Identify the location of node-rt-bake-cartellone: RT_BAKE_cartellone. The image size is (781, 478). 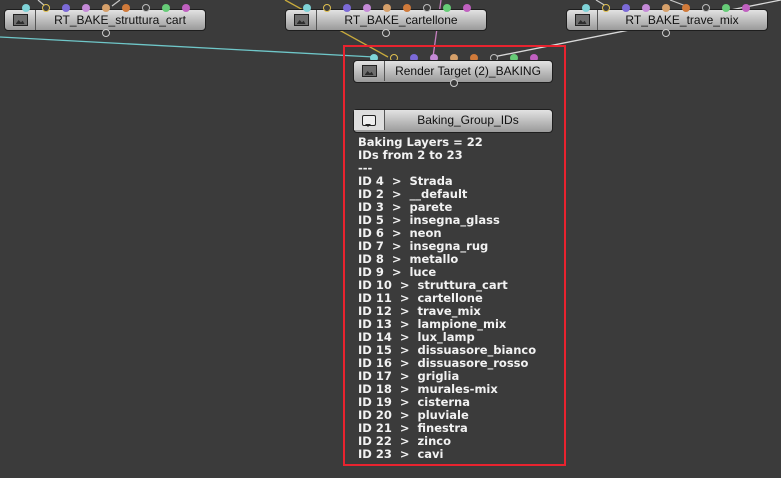
(386, 20).